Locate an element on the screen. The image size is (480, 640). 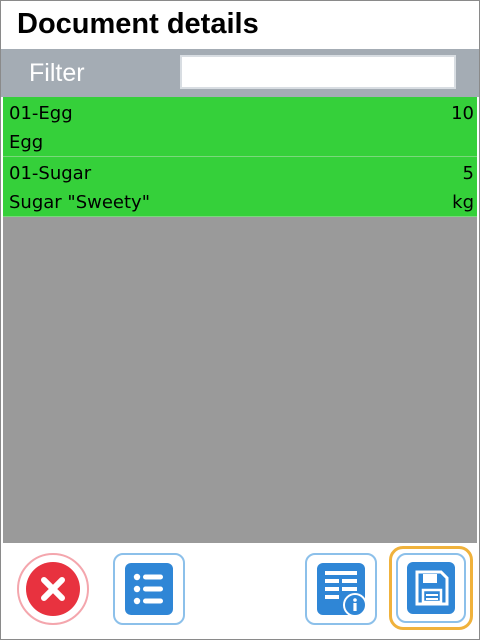
item-code: 01-Egg is located at coordinates (41, 113).